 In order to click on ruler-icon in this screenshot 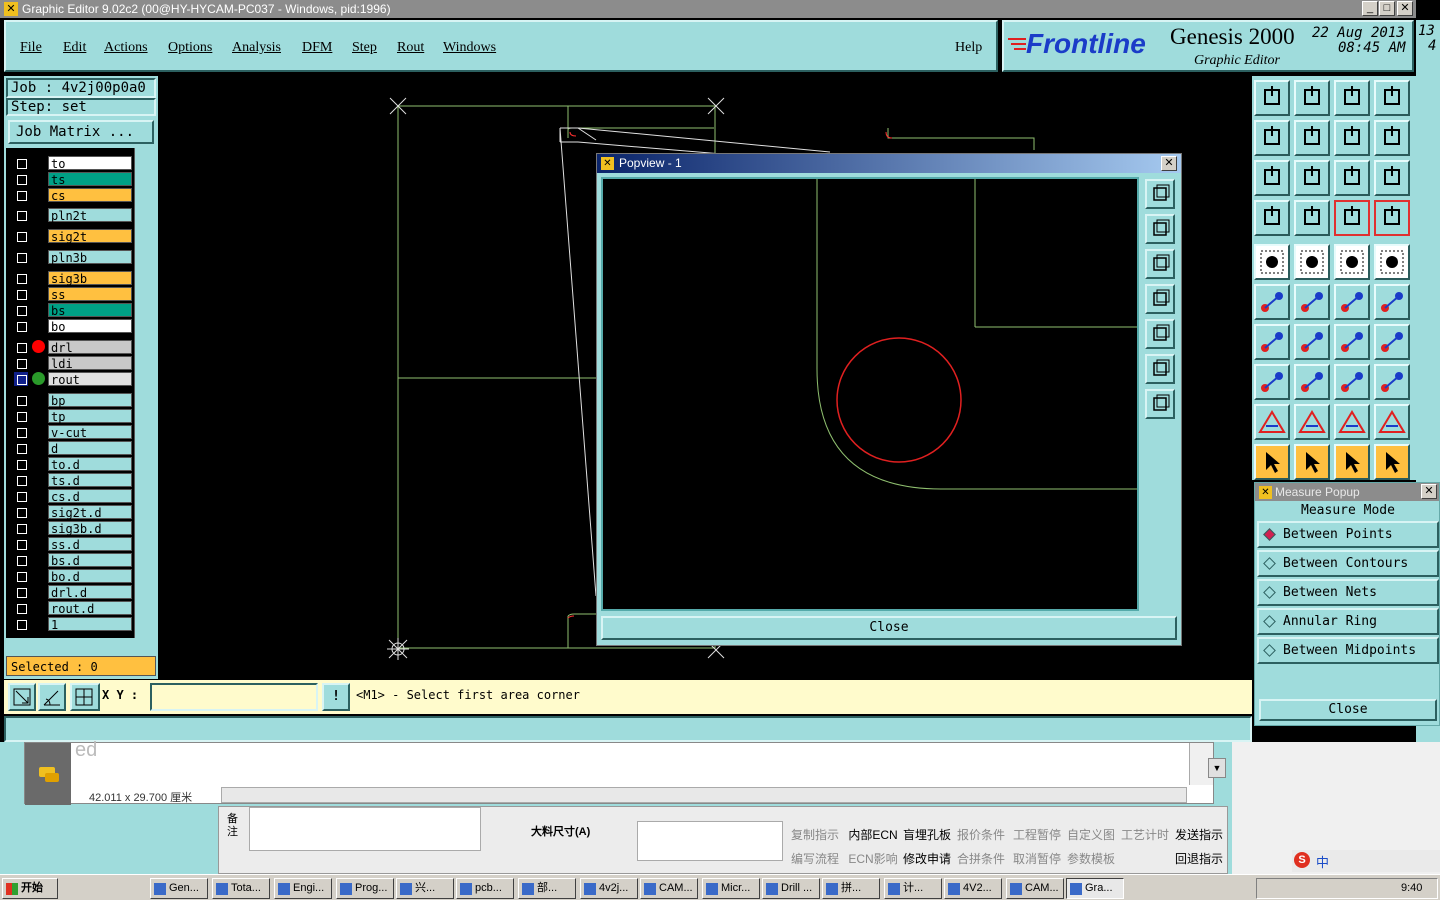, I will do `click(1352, 262)`.